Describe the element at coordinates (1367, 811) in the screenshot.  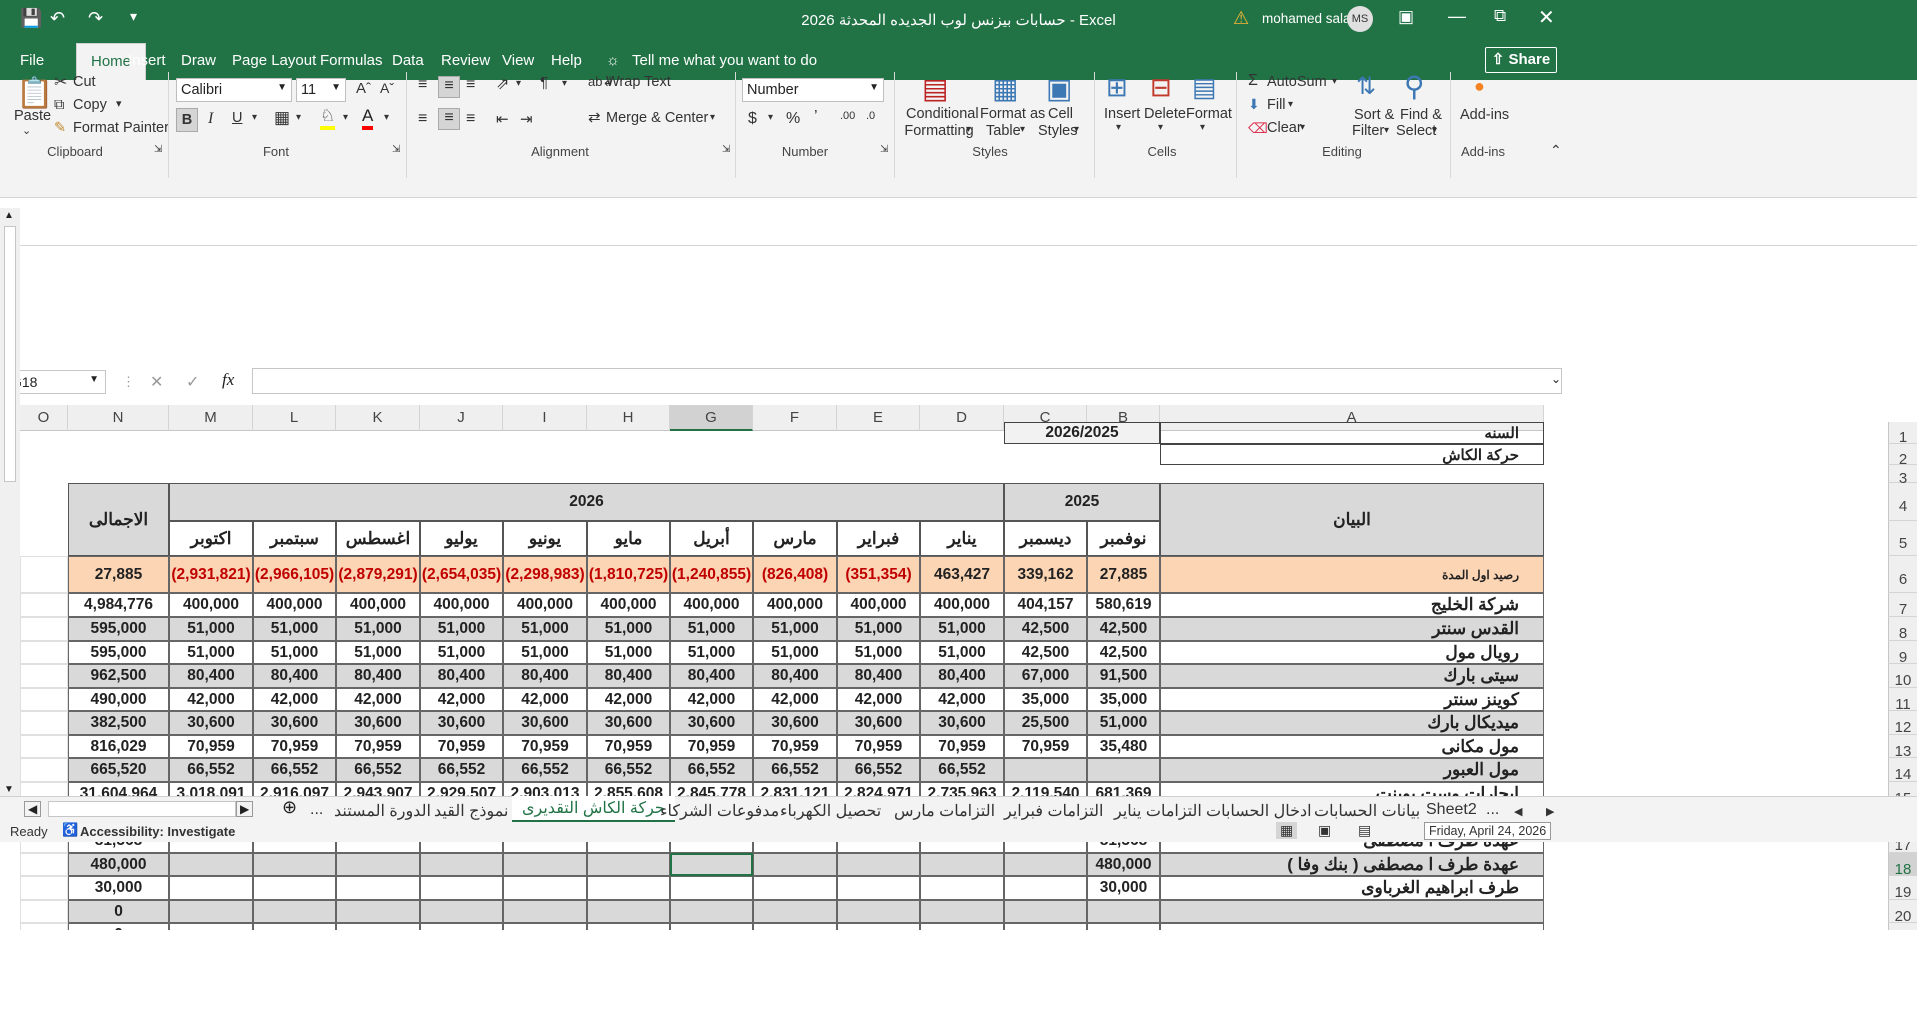
I see `sheet-tab-1: بيانات الحسابات` at that location.